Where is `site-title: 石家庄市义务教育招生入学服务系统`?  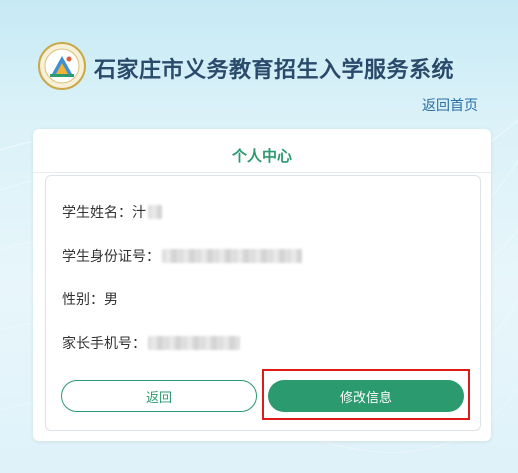
site-title: 石家庄市义务教育招生入学服务系统 is located at coordinates (274, 70).